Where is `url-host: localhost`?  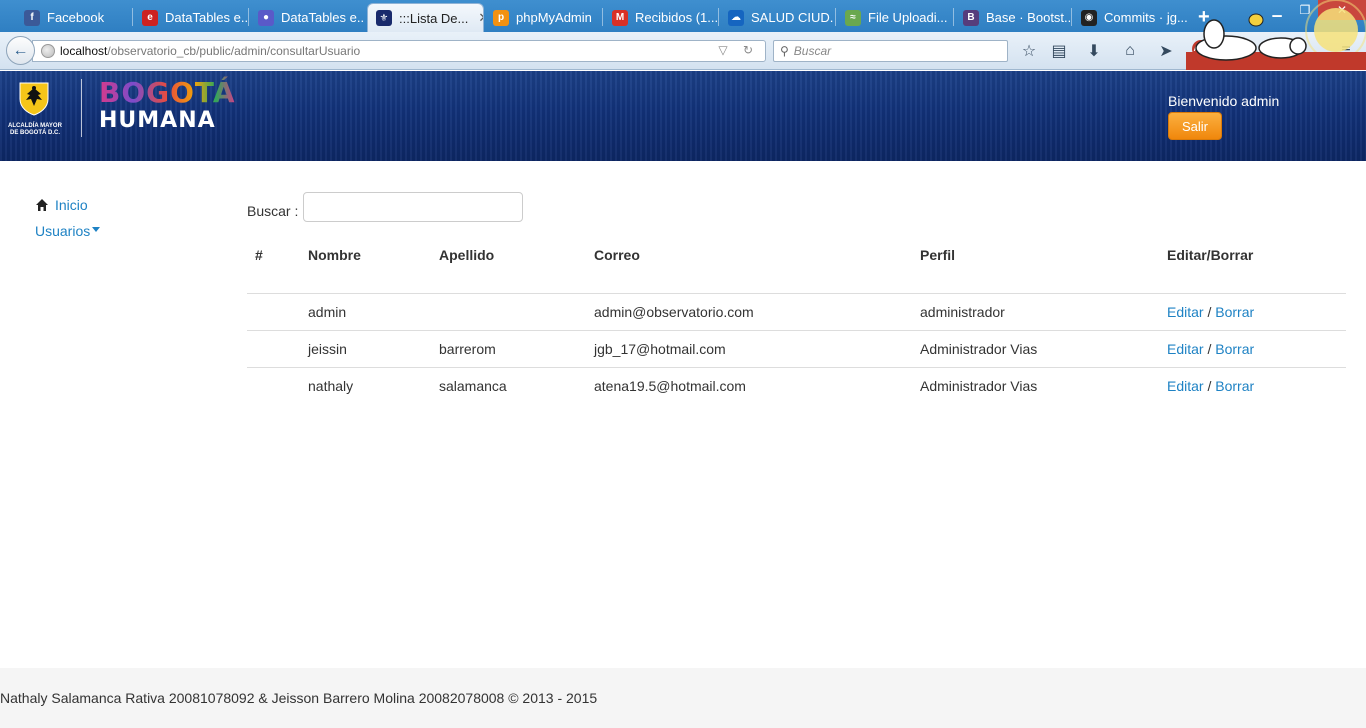
url-host: localhost is located at coordinates (84, 51).